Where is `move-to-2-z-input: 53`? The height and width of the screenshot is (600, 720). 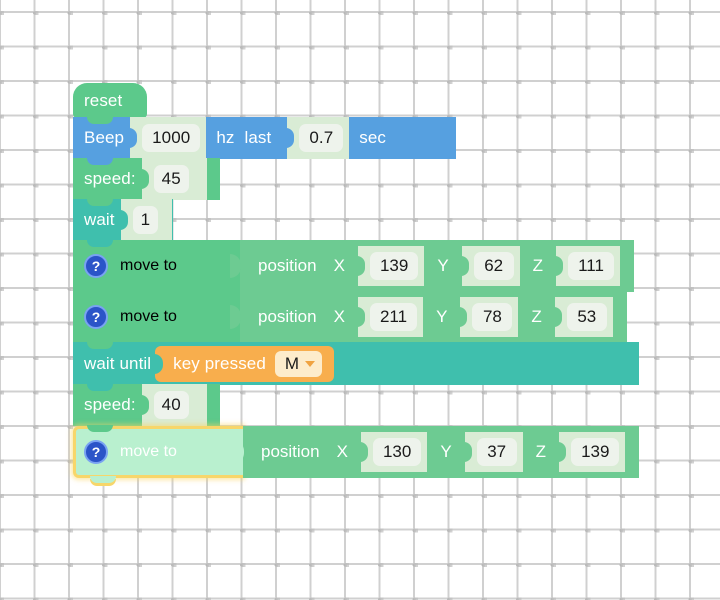
move-to-2-z-input: 53 is located at coordinates (586, 317).